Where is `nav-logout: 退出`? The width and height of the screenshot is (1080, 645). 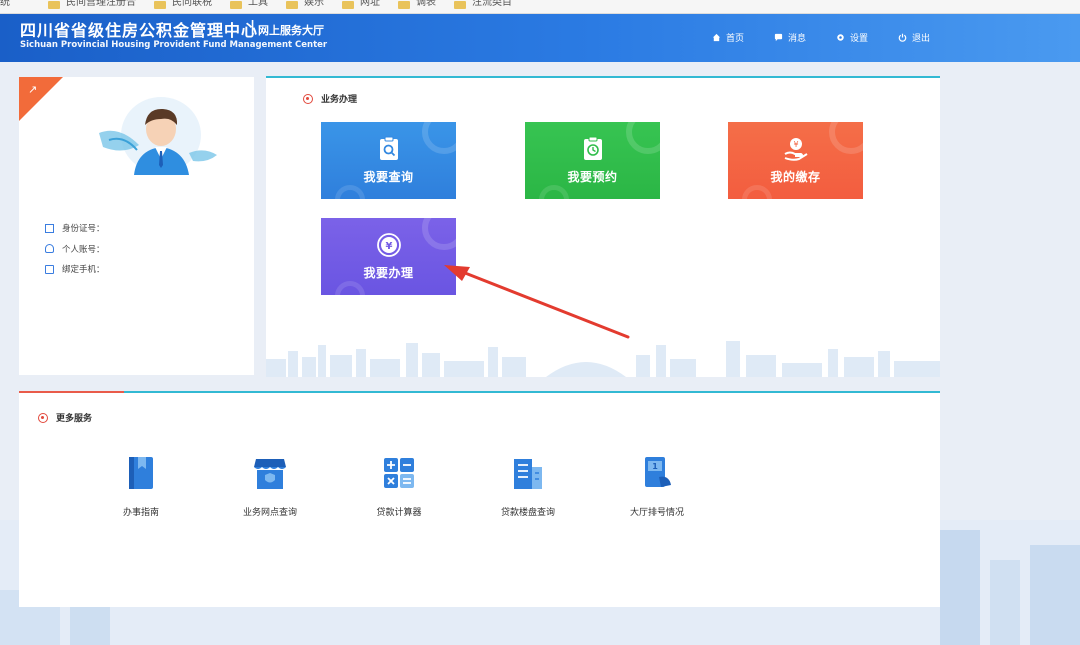
nav-logout: 退出 is located at coordinates (914, 37).